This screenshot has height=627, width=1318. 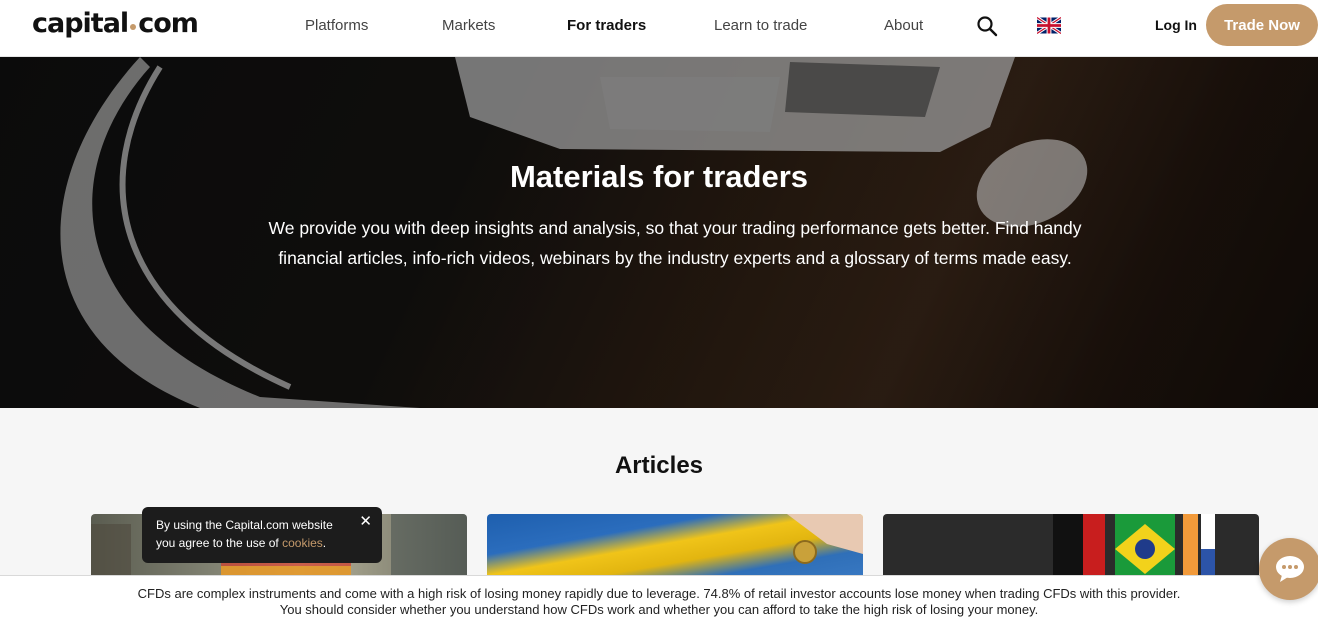 I want to click on close-icon: ✕, so click(x=365, y=522).